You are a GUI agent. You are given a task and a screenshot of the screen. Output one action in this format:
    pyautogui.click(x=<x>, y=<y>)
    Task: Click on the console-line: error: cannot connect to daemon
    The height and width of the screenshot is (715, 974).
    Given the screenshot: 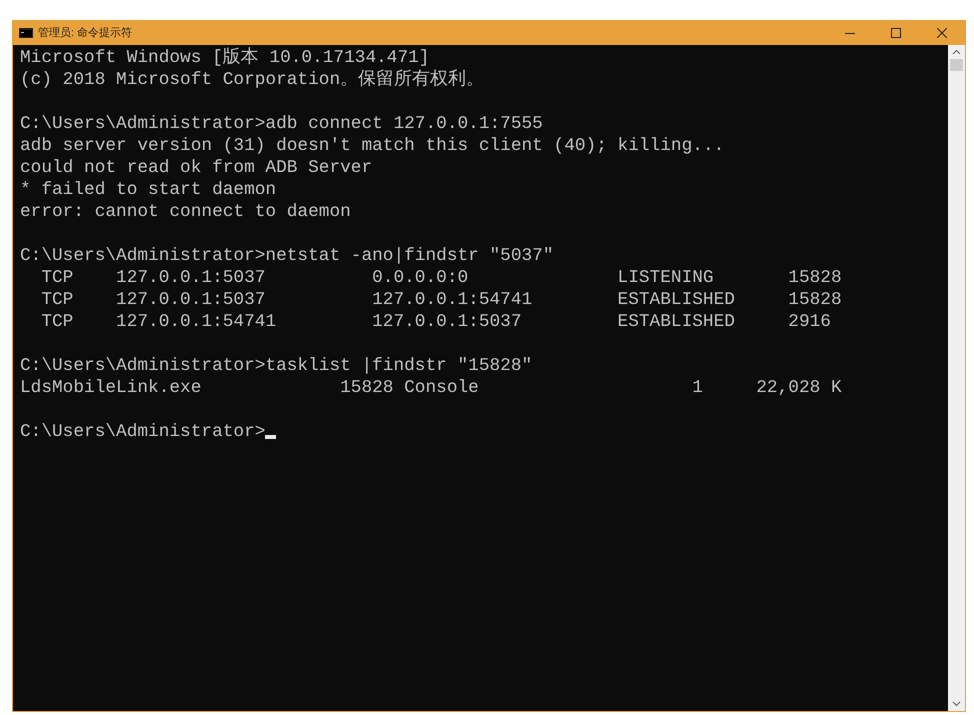 What is the action you would take?
    pyautogui.click(x=185, y=212)
    